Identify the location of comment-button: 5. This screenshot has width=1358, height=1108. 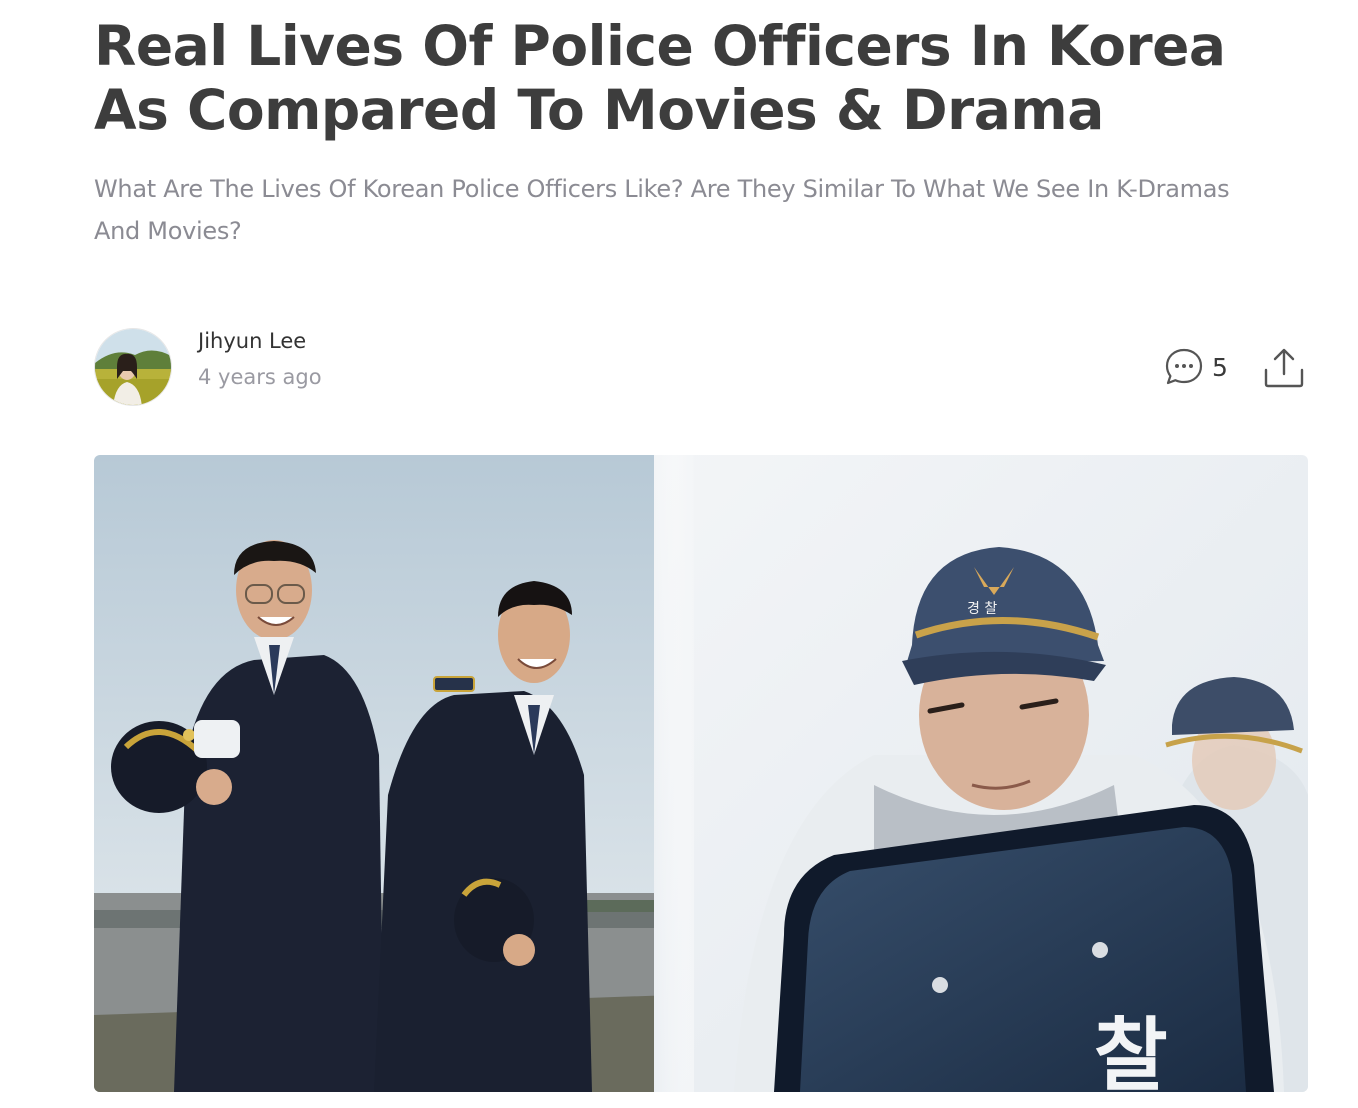
(1196, 367).